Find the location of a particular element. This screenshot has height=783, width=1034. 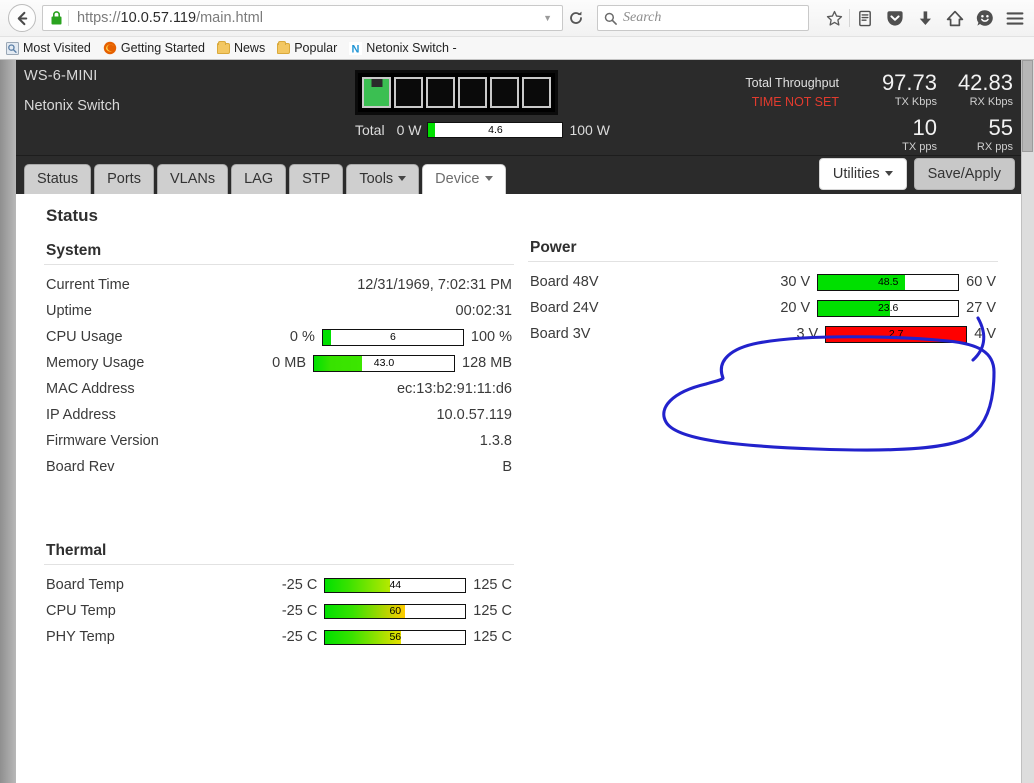

bookmark-label: News is located at coordinates (249, 48).